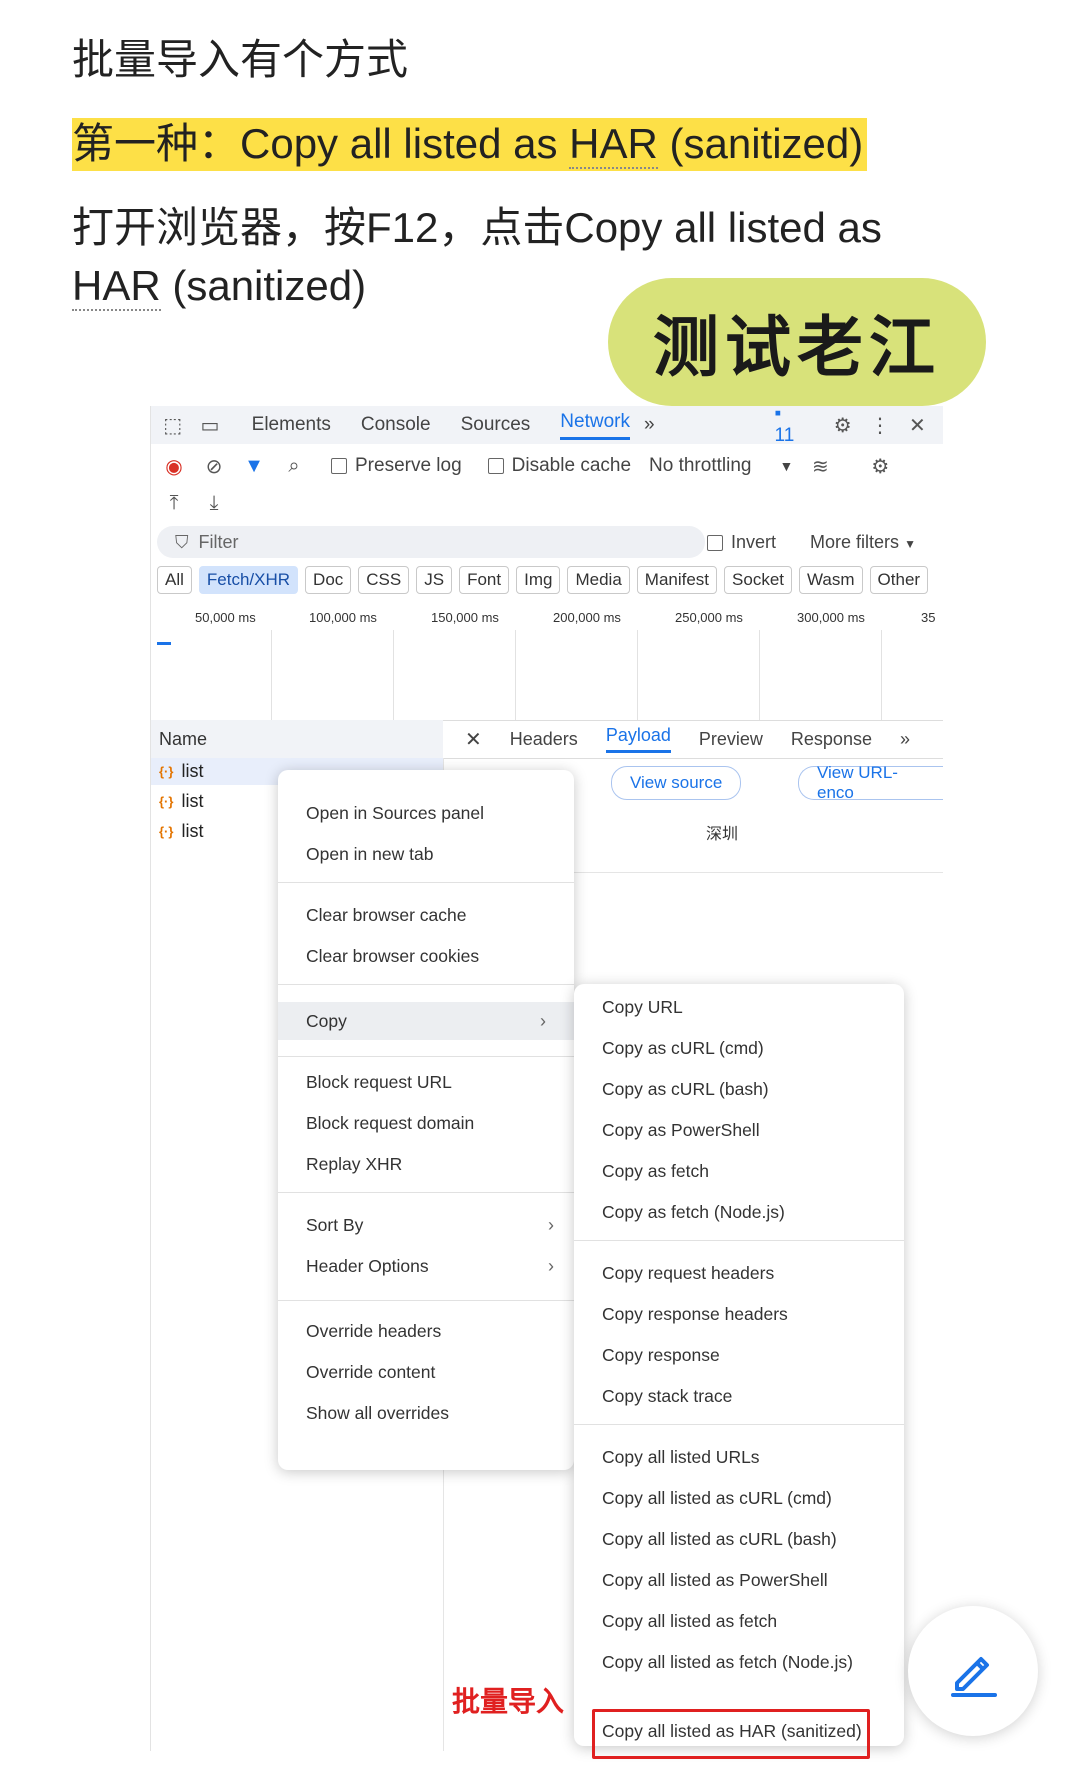  I want to click on copy-all-fetch-node: Copy all listed as fetch (Node.js), so click(743, 1662).